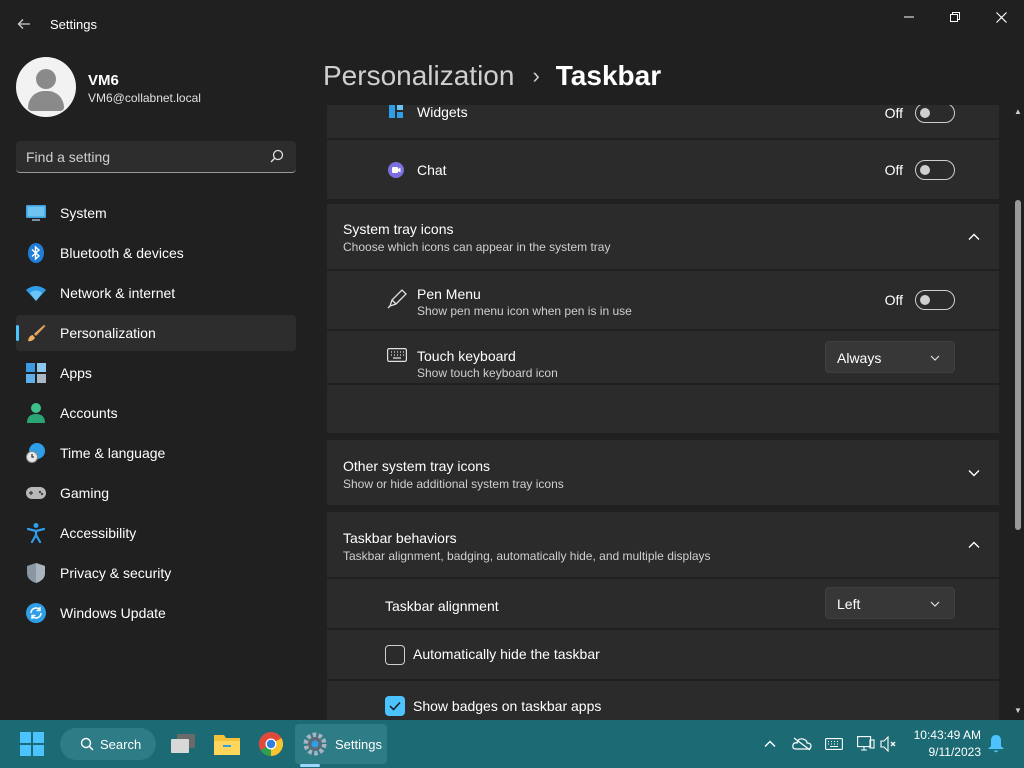  Describe the element at coordinates (227, 744) in the screenshot. I see `file-explorer-icon` at that location.